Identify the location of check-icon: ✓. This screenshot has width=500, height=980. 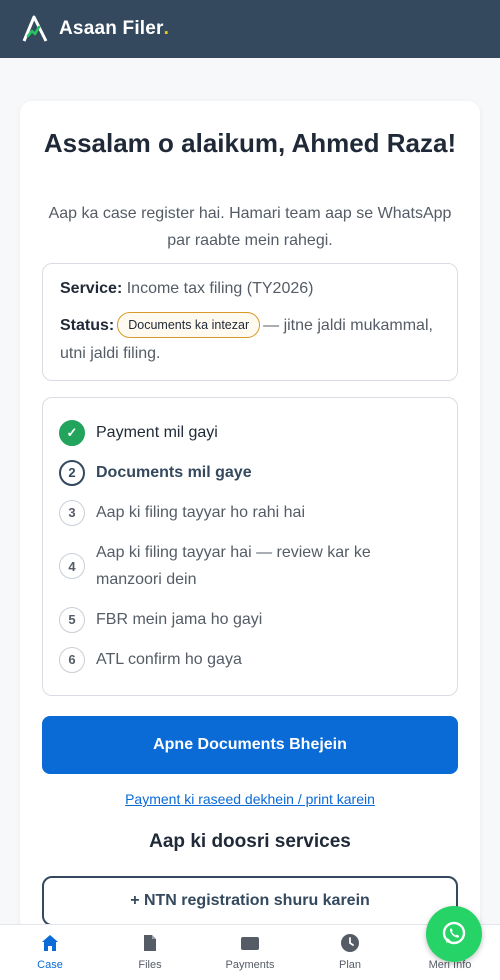
(72, 432).